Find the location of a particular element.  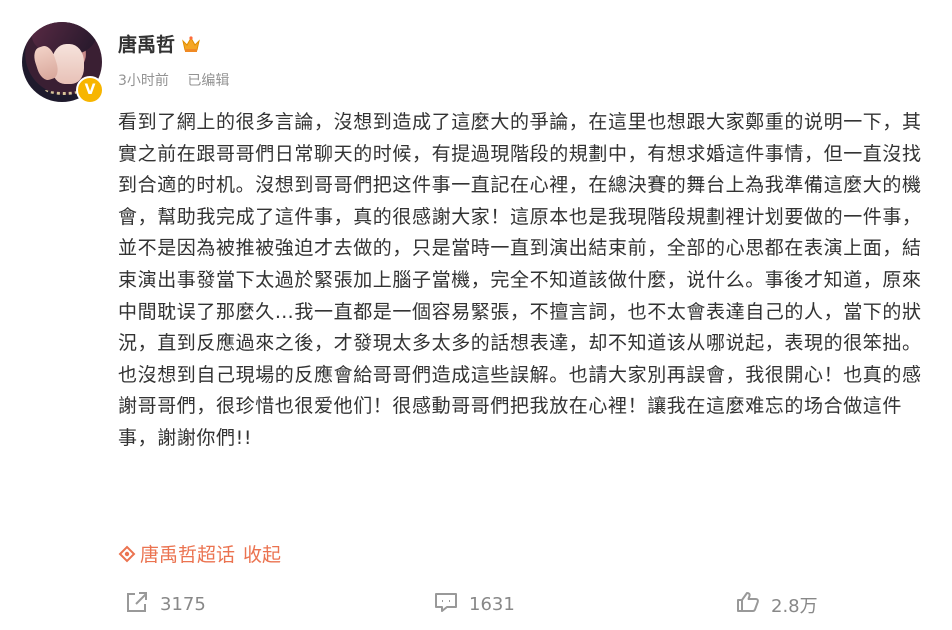

like-button: 2.8万 is located at coordinates (776, 604).